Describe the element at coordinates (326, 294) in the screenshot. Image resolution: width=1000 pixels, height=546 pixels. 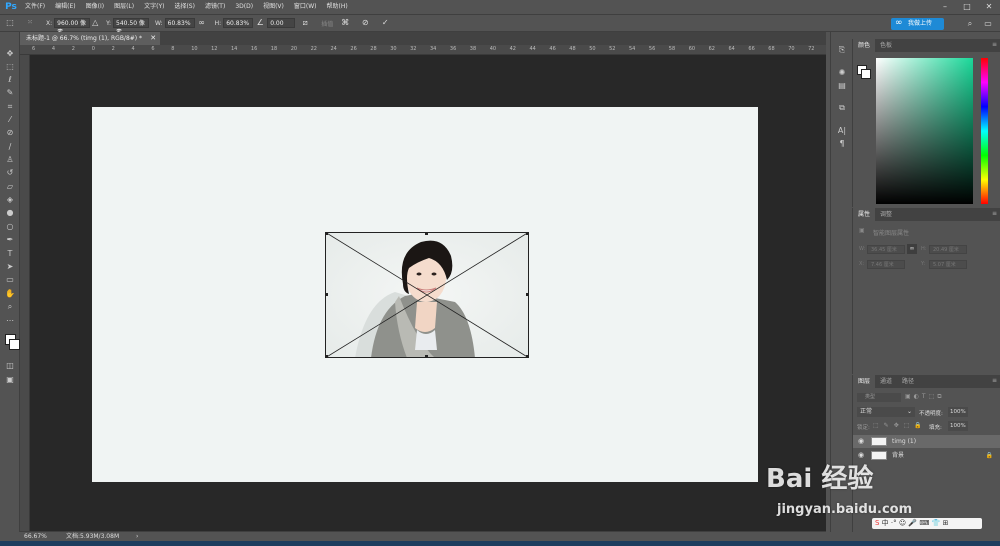
I see `transform-handle-left` at that location.